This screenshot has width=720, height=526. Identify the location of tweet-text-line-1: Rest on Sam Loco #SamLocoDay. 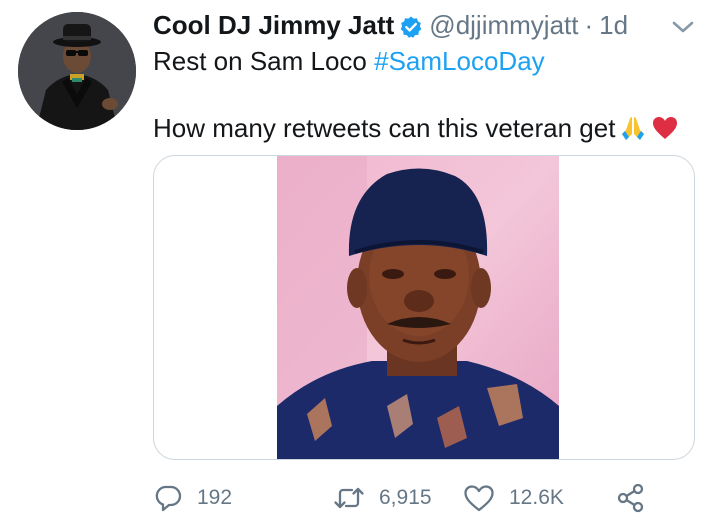
(349, 61).